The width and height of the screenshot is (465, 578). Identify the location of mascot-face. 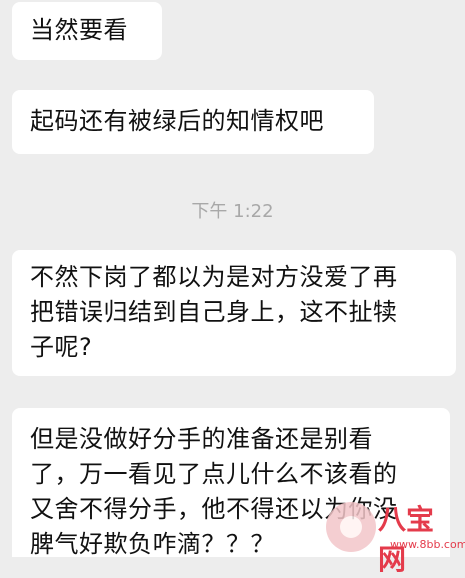
(351, 527).